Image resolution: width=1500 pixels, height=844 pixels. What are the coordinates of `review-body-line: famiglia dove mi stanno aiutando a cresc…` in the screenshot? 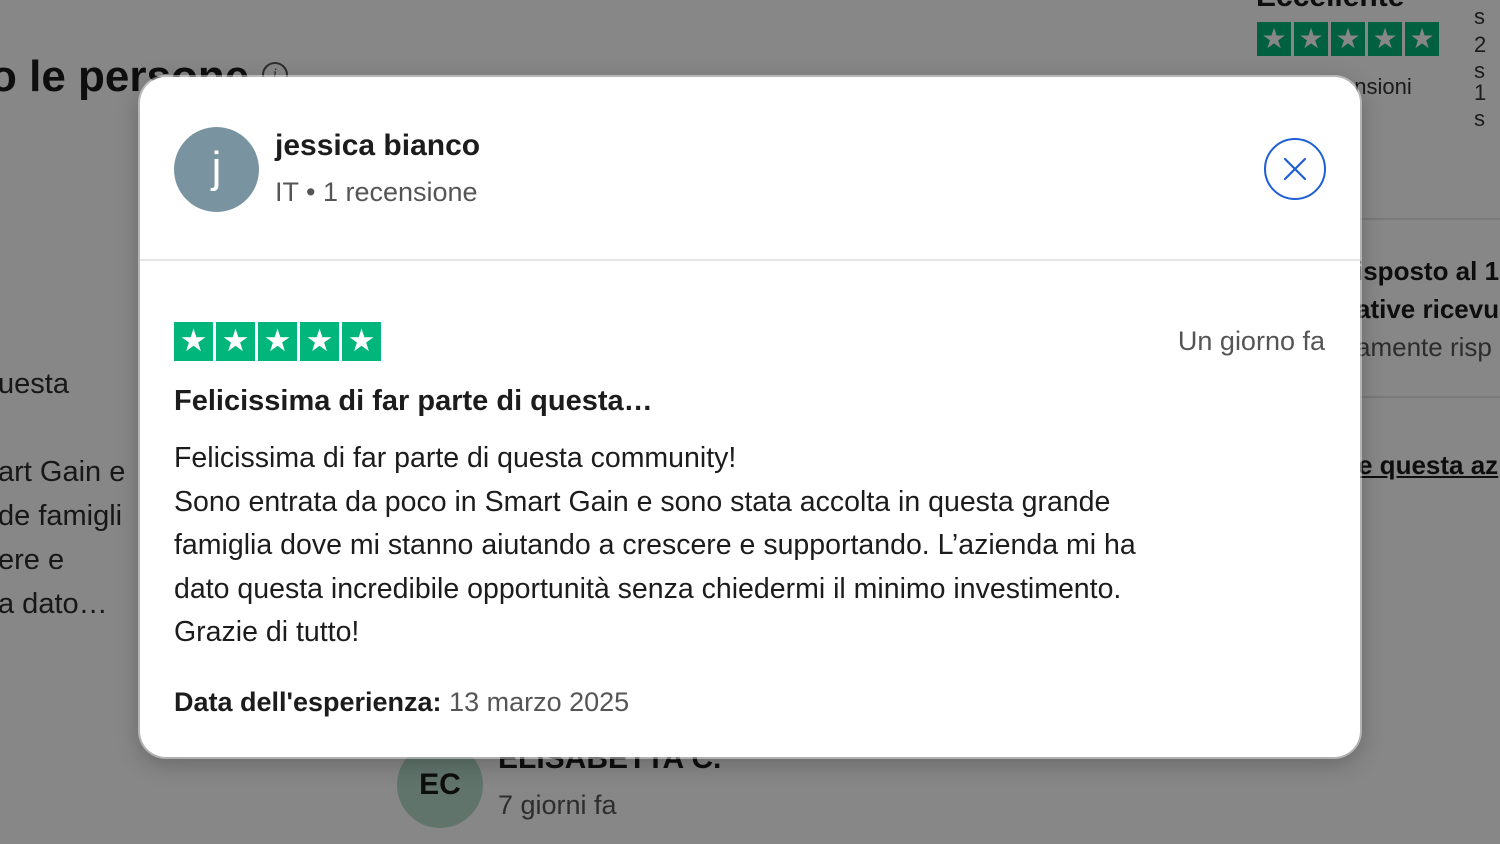 It's located at (655, 545).